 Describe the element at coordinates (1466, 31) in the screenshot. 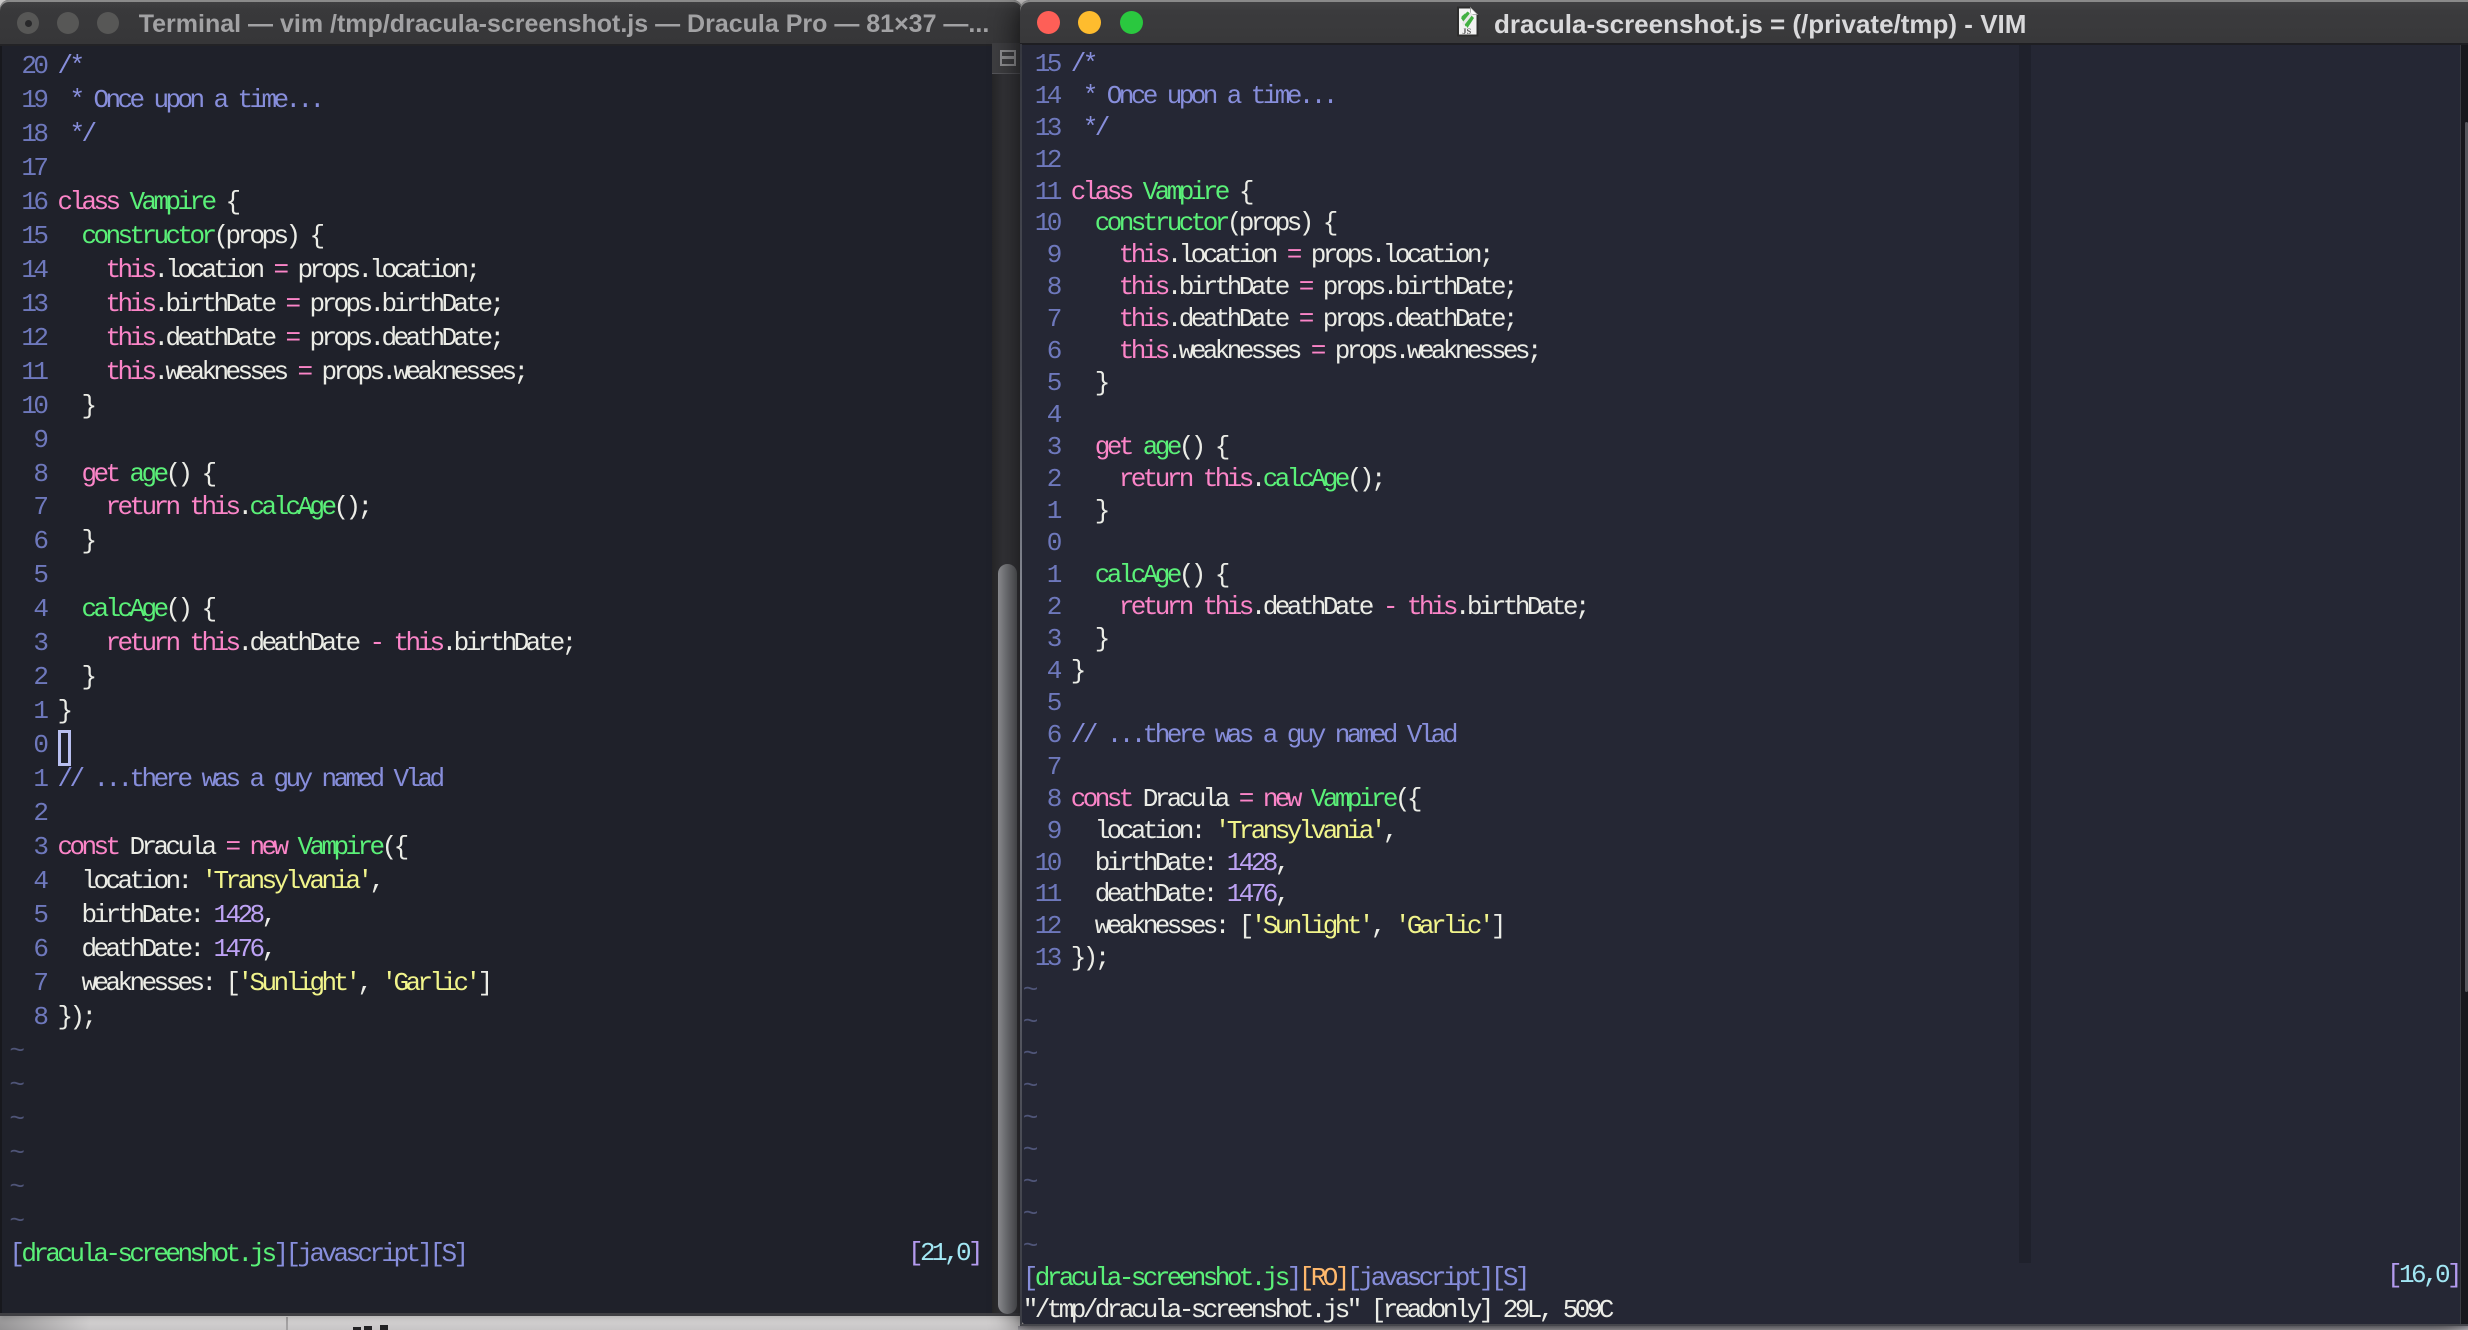

I see `svg-text: JS` at that location.